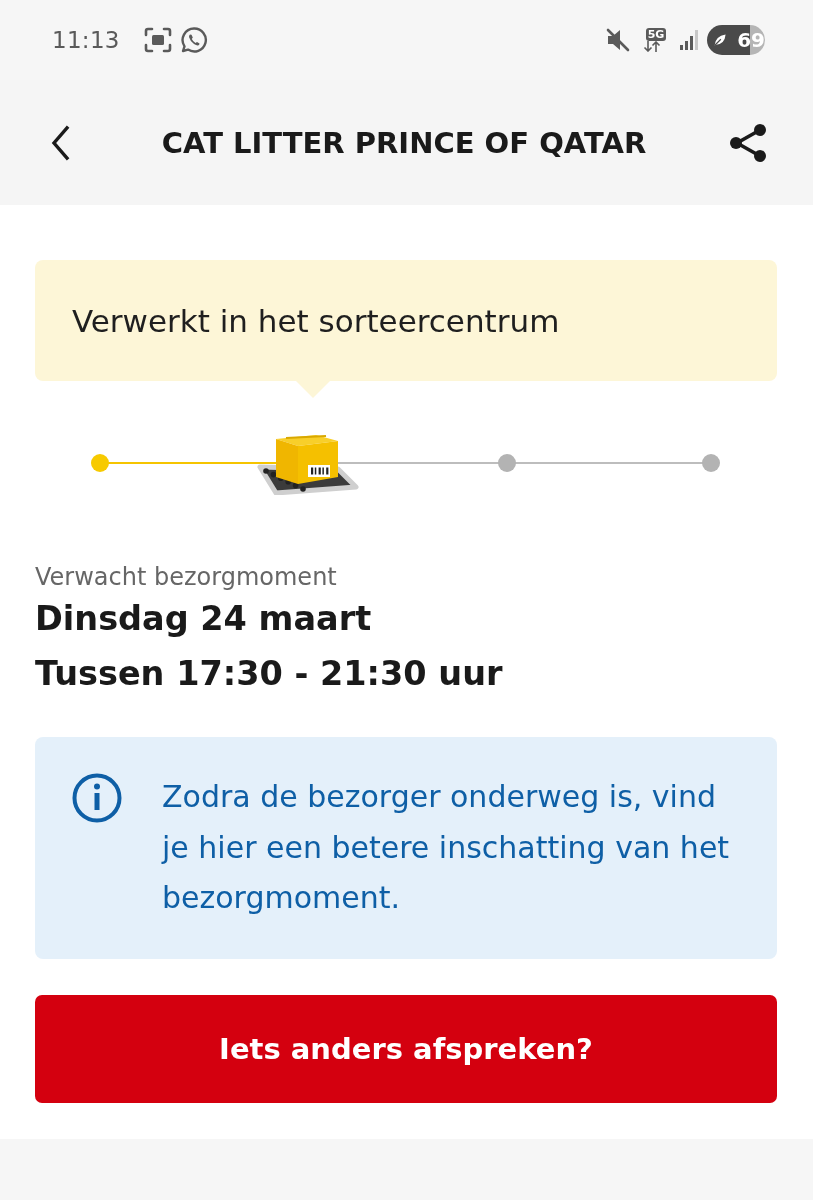 The height and width of the screenshot is (1200, 813). I want to click on chat-app-icon, so click(193, 40).